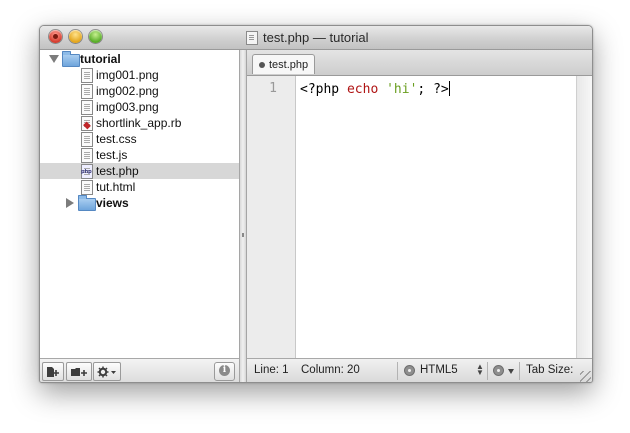 Image resolution: width=630 pixels, height=433 pixels. I want to click on updown-arrows-icon: ▲ ▼, so click(480, 369).